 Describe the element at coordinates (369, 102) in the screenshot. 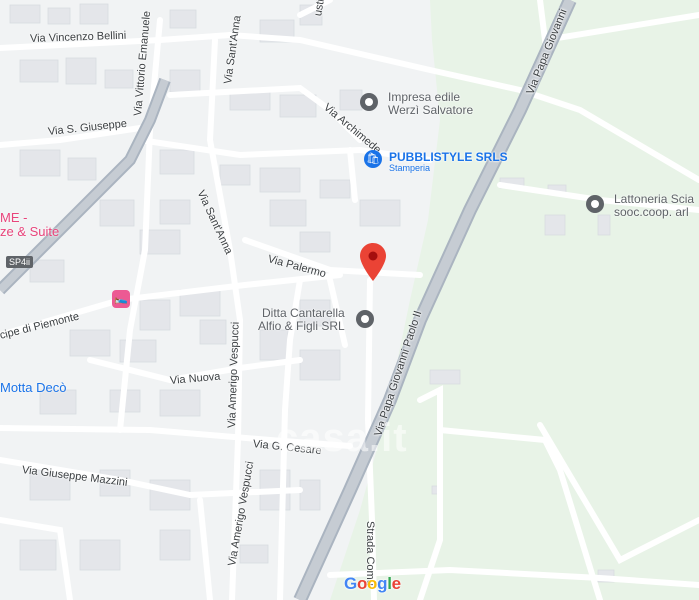

I see `impresa-pin-icon` at that location.